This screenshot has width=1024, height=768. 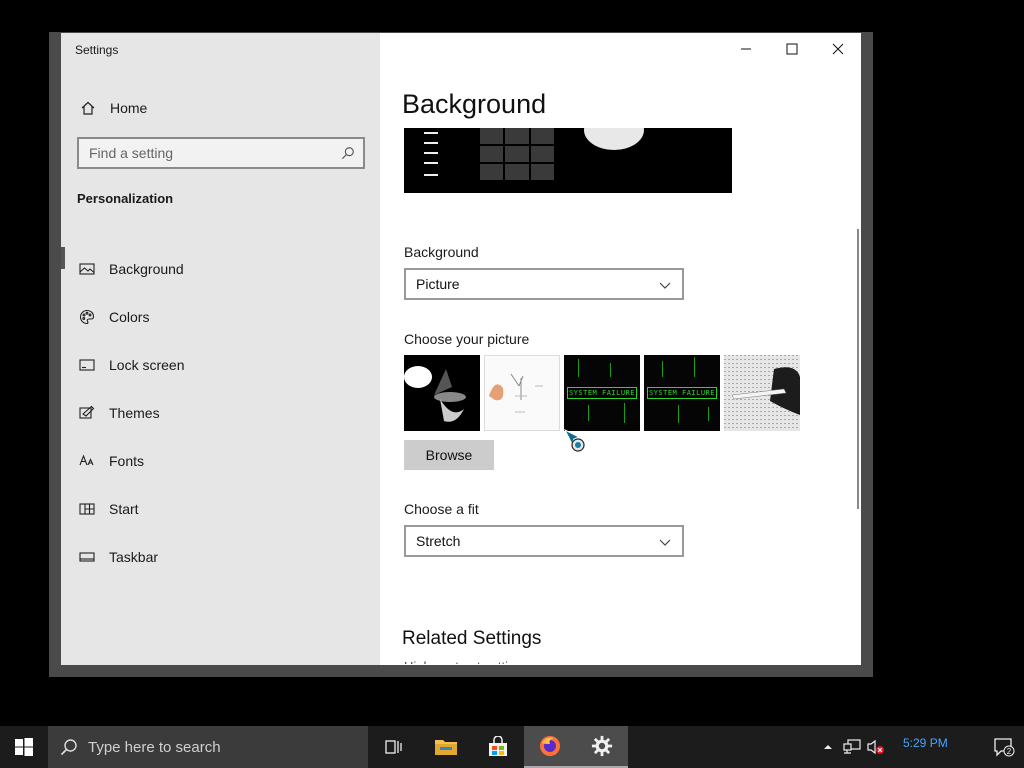 I want to click on sidebar-item-colors: Colors, so click(x=220, y=317).